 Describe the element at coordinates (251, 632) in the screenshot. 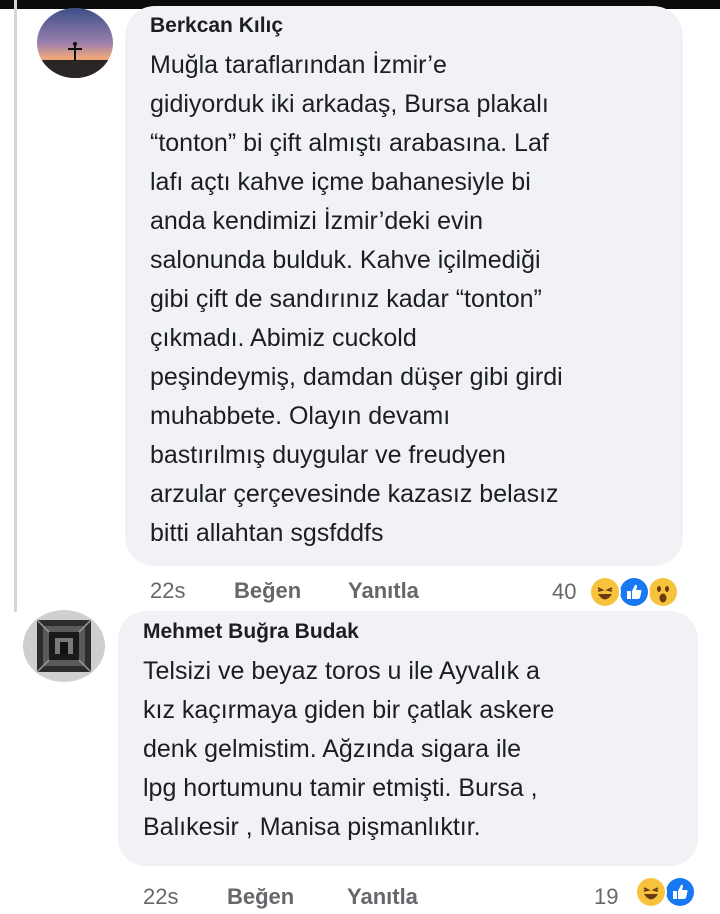

I see `comment-author: Mehmet Buğra Budak` at that location.